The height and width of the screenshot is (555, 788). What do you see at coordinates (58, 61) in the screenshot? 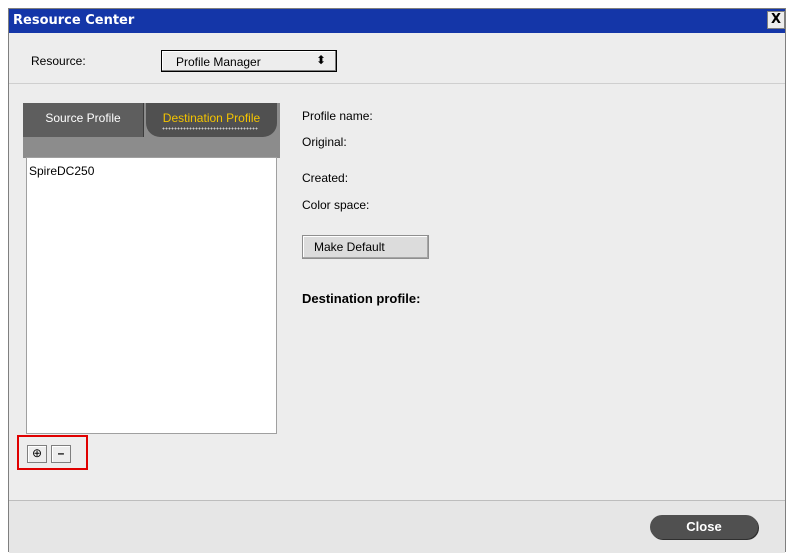
I see `resource-label: Resource:` at bounding box center [58, 61].